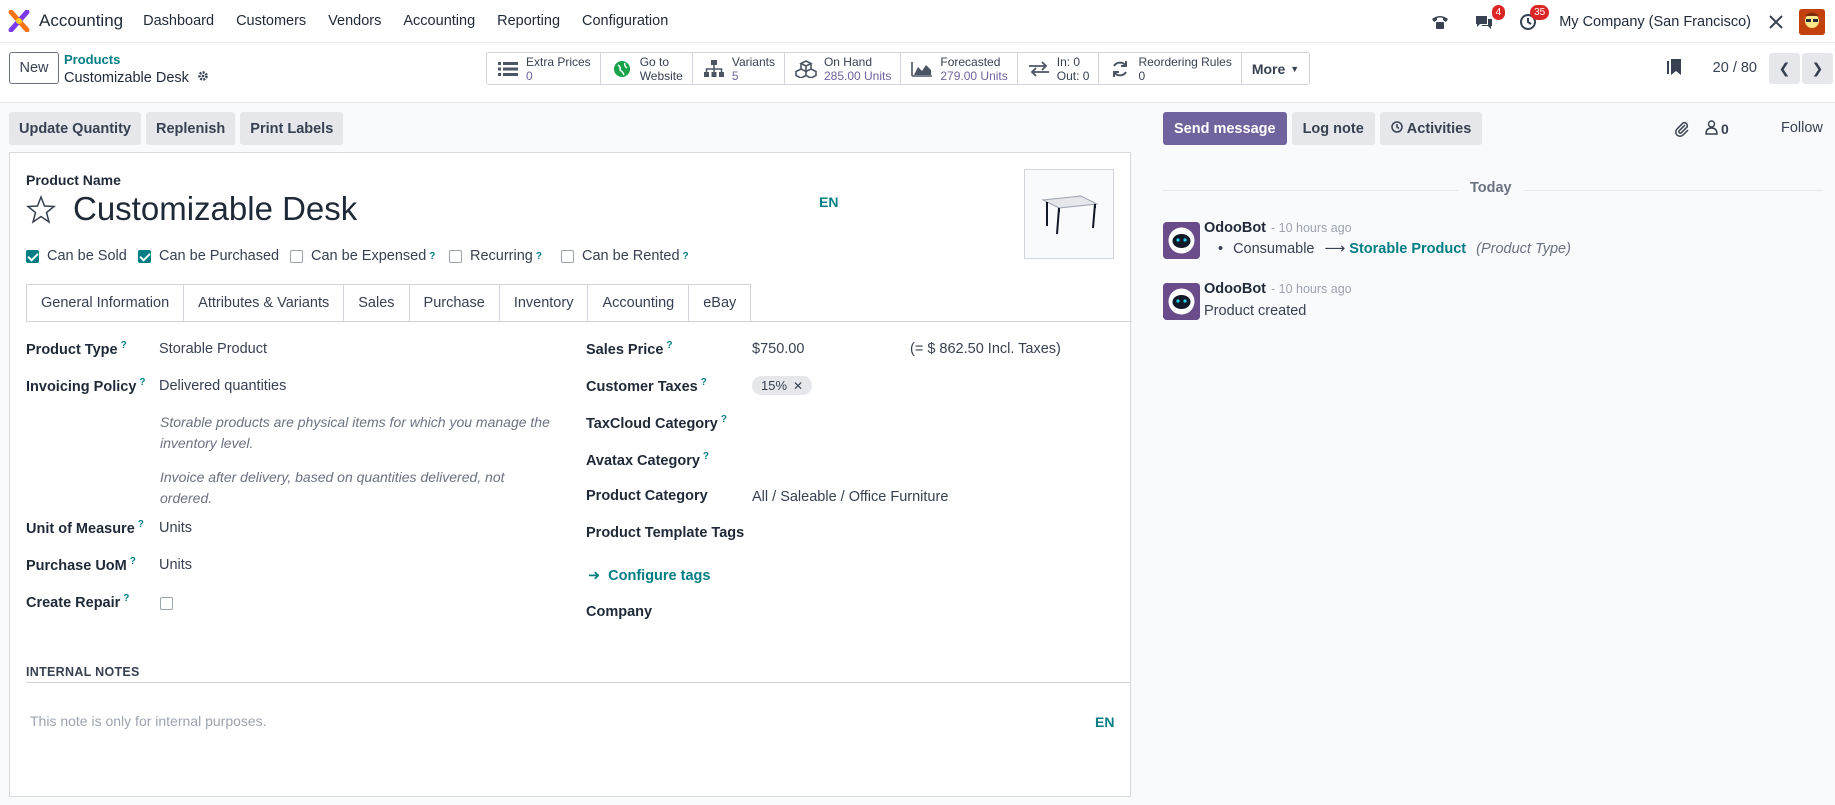 This screenshot has width=1835, height=805. I want to click on user-avatar, so click(1812, 21).